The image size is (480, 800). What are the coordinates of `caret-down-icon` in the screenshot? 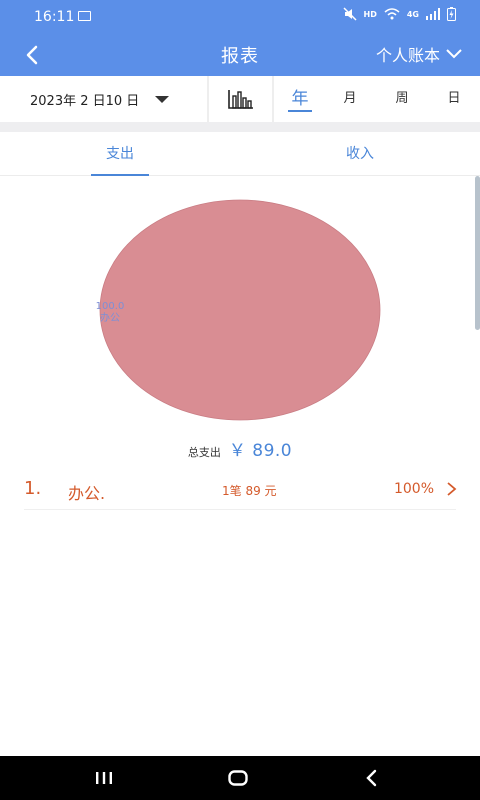 It's located at (162, 99).